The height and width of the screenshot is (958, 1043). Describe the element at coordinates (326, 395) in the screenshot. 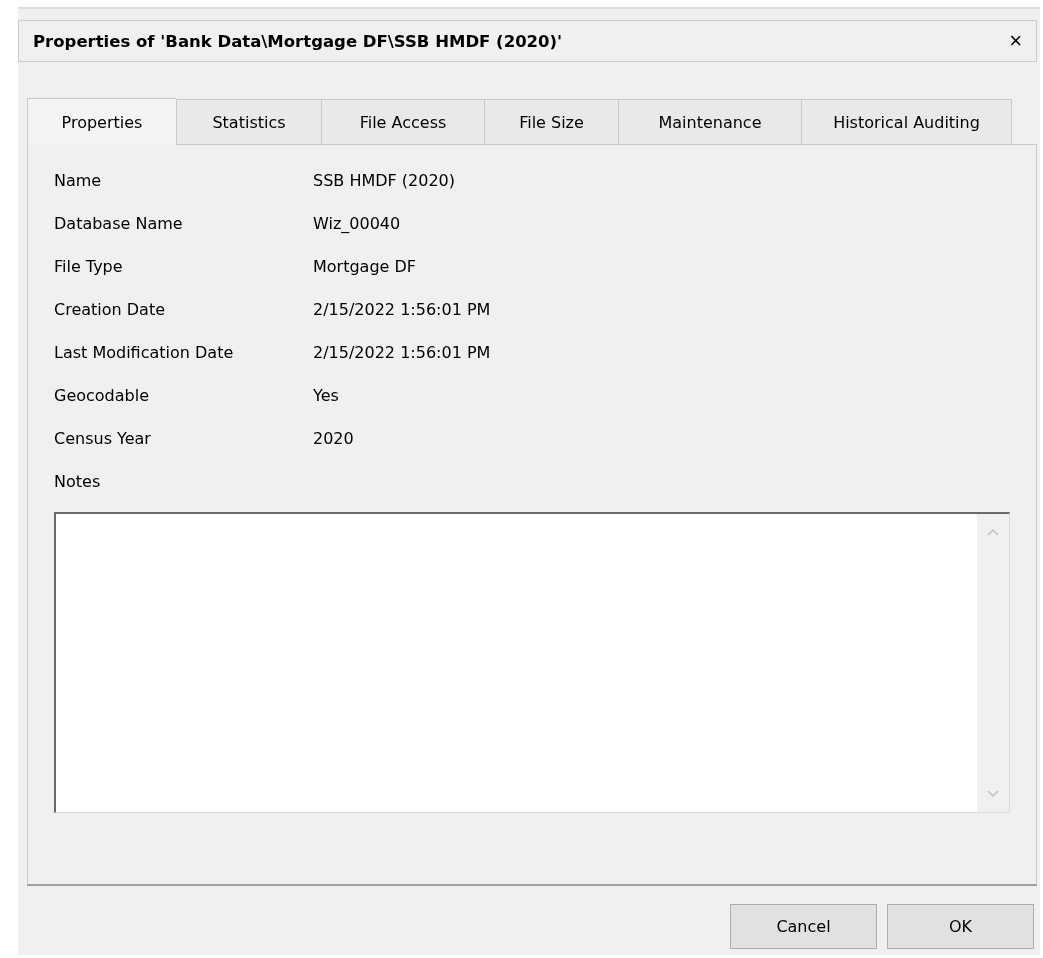

I see `property-value: Yes` at that location.